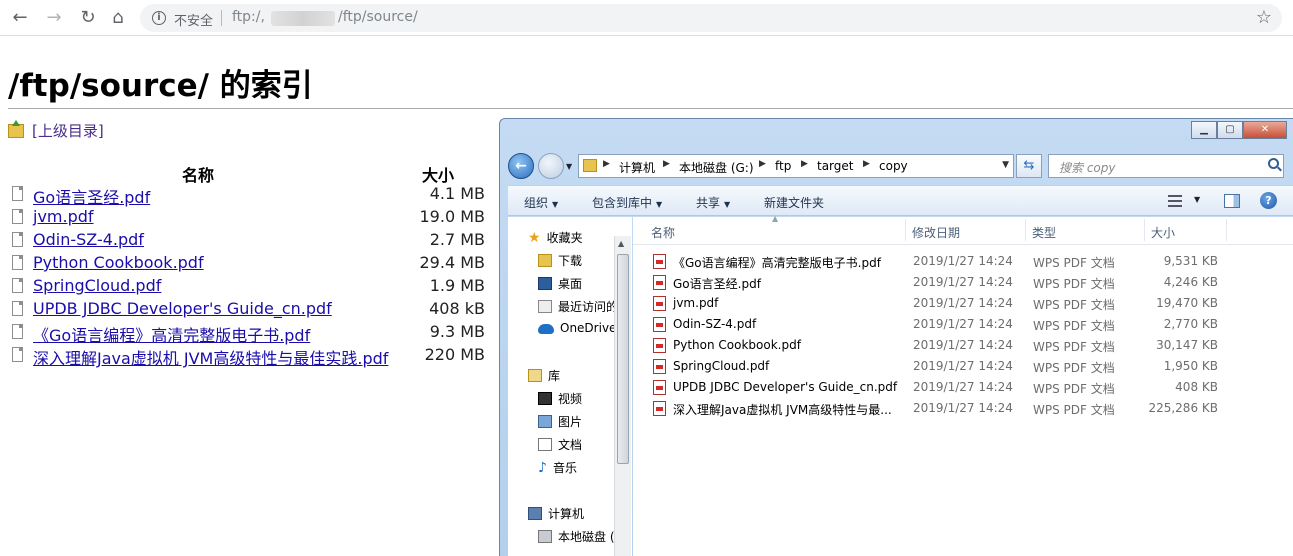 This screenshot has width=1293, height=556. What do you see at coordinates (621, 243) in the screenshot?
I see `scroll-up-icon: ▲` at bounding box center [621, 243].